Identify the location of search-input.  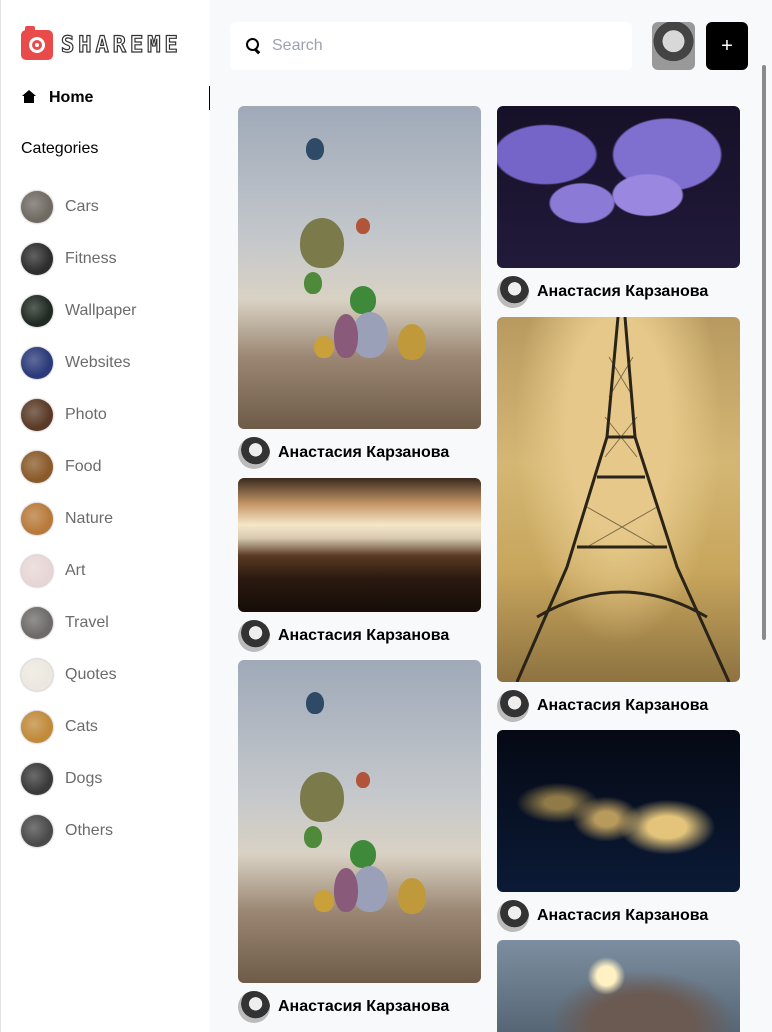
(442, 46).